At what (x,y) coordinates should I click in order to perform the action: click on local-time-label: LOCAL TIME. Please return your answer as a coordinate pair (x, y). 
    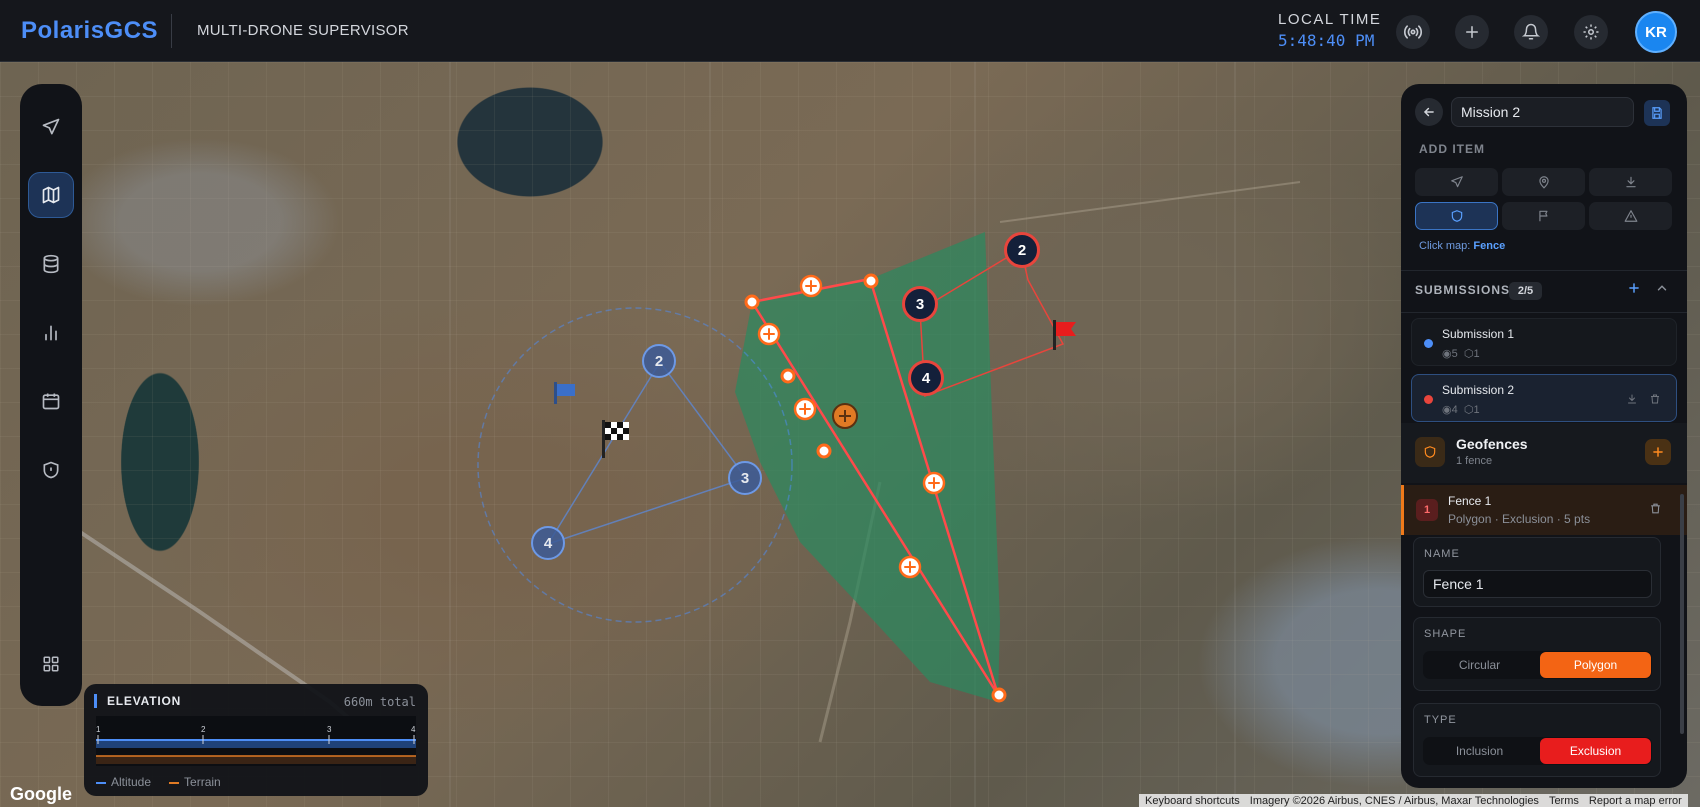
    Looking at the image, I should click on (1330, 19).